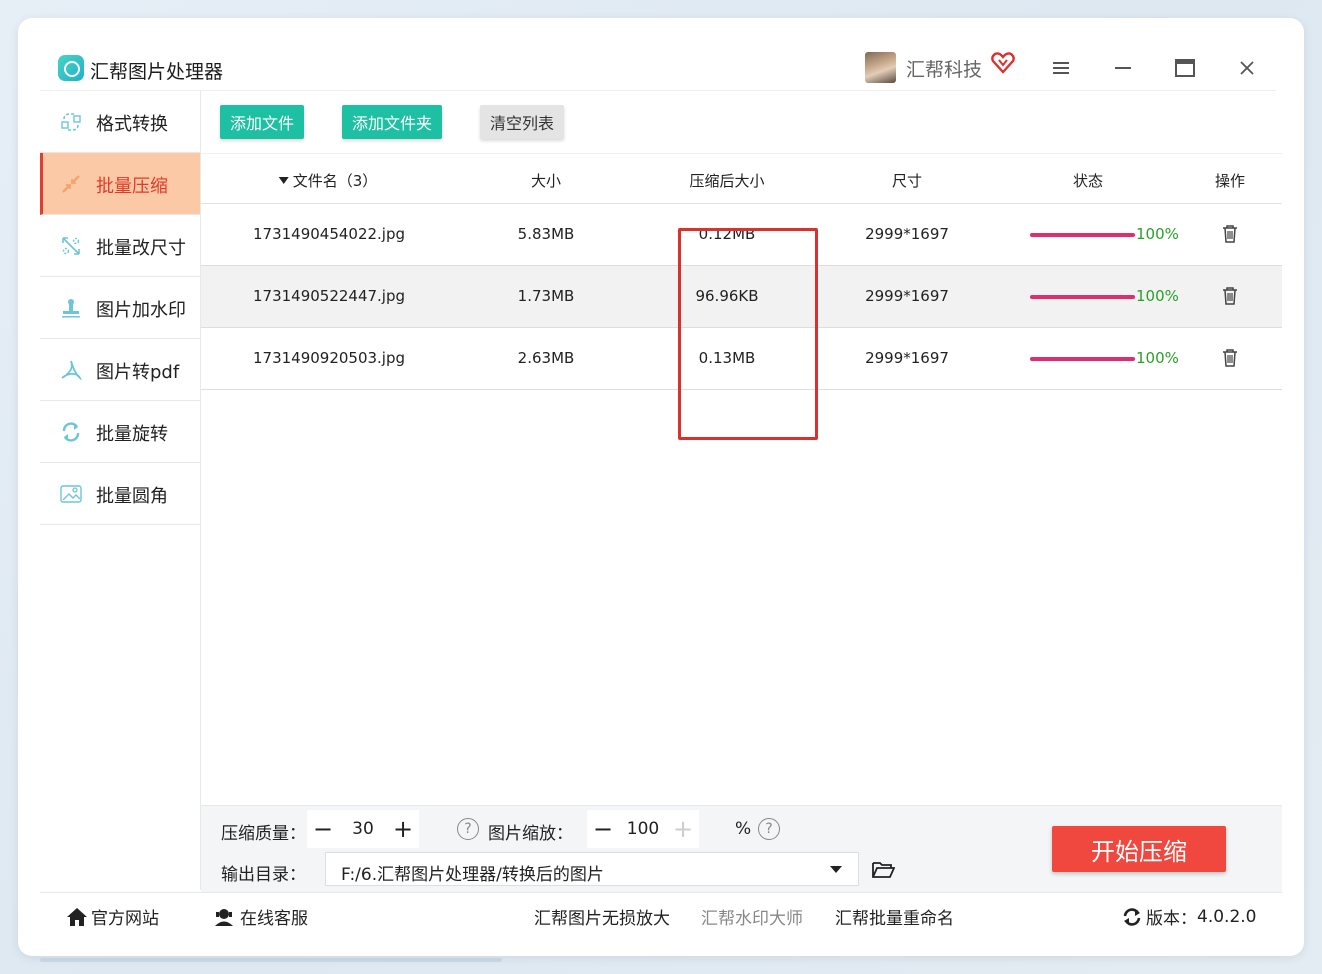 The height and width of the screenshot is (974, 1322). What do you see at coordinates (546, 234) in the screenshot?
I see `cell-size: 5.83MB` at bounding box center [546, 234].